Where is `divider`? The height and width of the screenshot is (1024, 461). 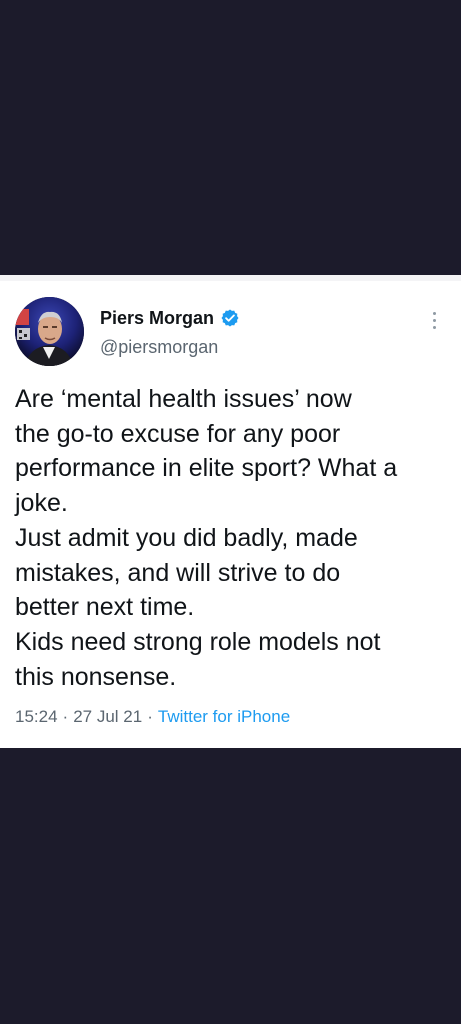 divider is located at coordinates (230, 278).